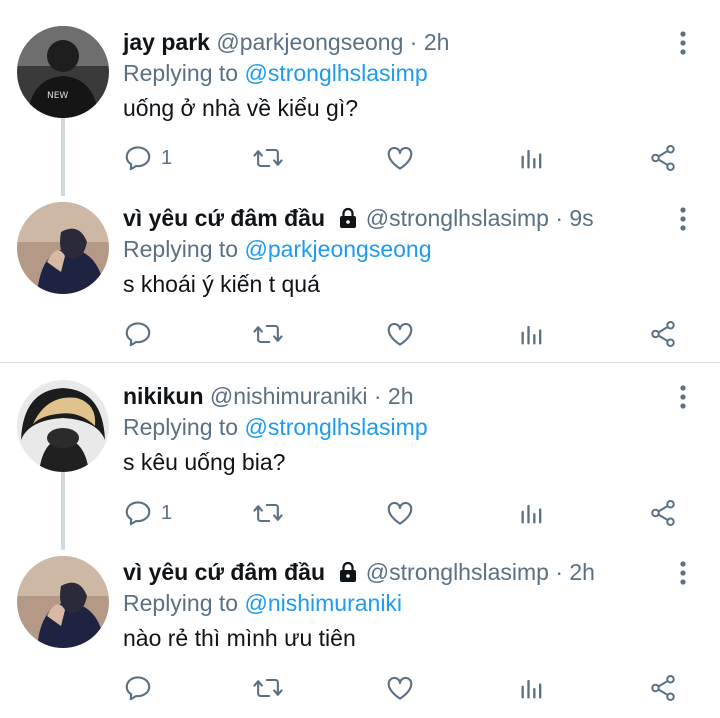 The height and width of the screenshot is (718, 720). I want to click on divider, so click(360, 362).